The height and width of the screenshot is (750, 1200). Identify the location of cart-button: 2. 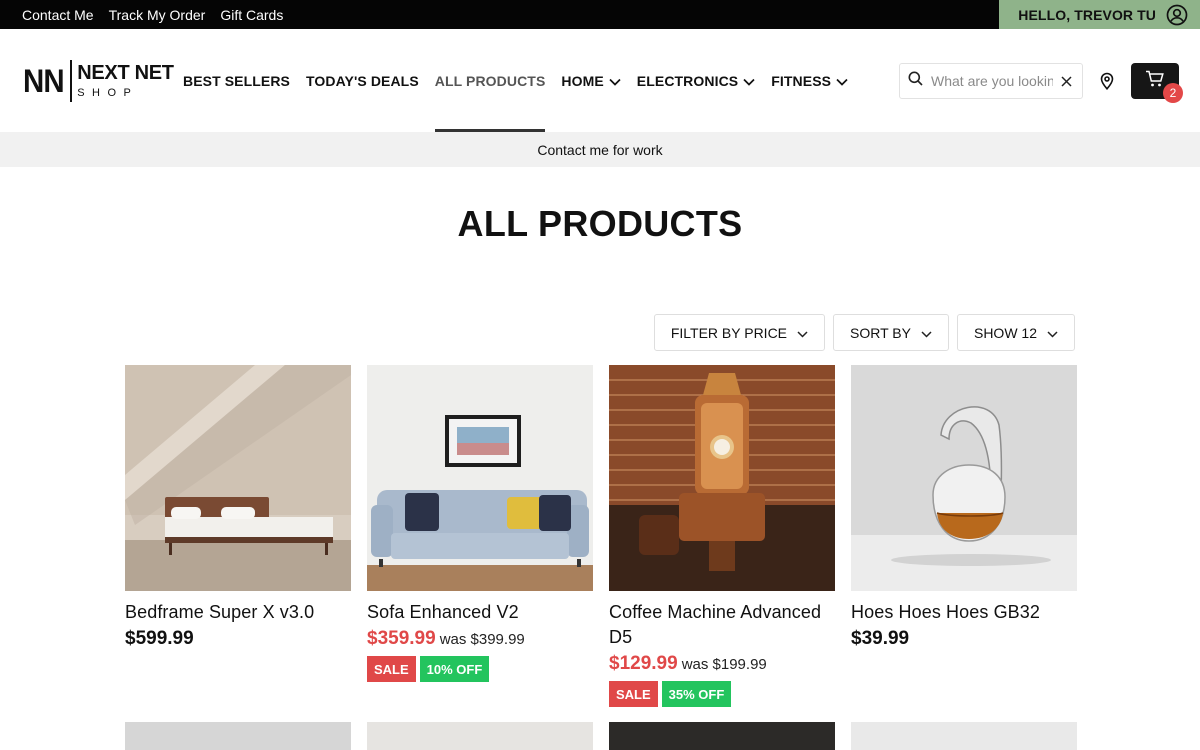
(1157, 83).